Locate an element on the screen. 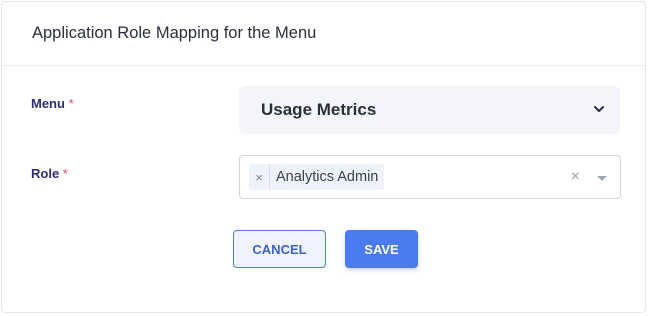  role-tag: × Analytics Admin is located at coordinates (317, 177).